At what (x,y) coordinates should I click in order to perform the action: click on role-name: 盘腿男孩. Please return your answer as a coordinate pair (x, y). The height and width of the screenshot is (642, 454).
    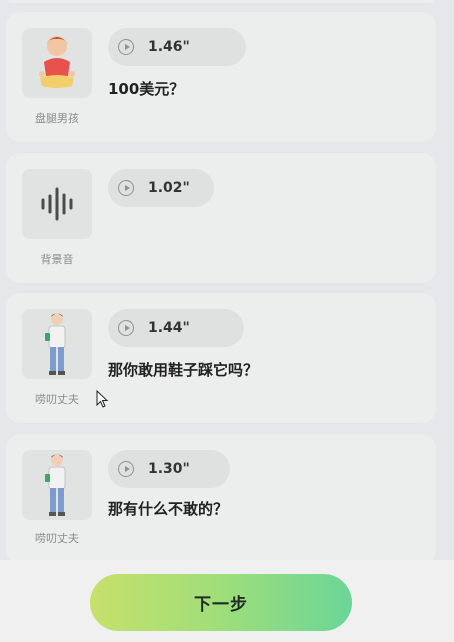
    Looking at the image, I should click on (57, 118).